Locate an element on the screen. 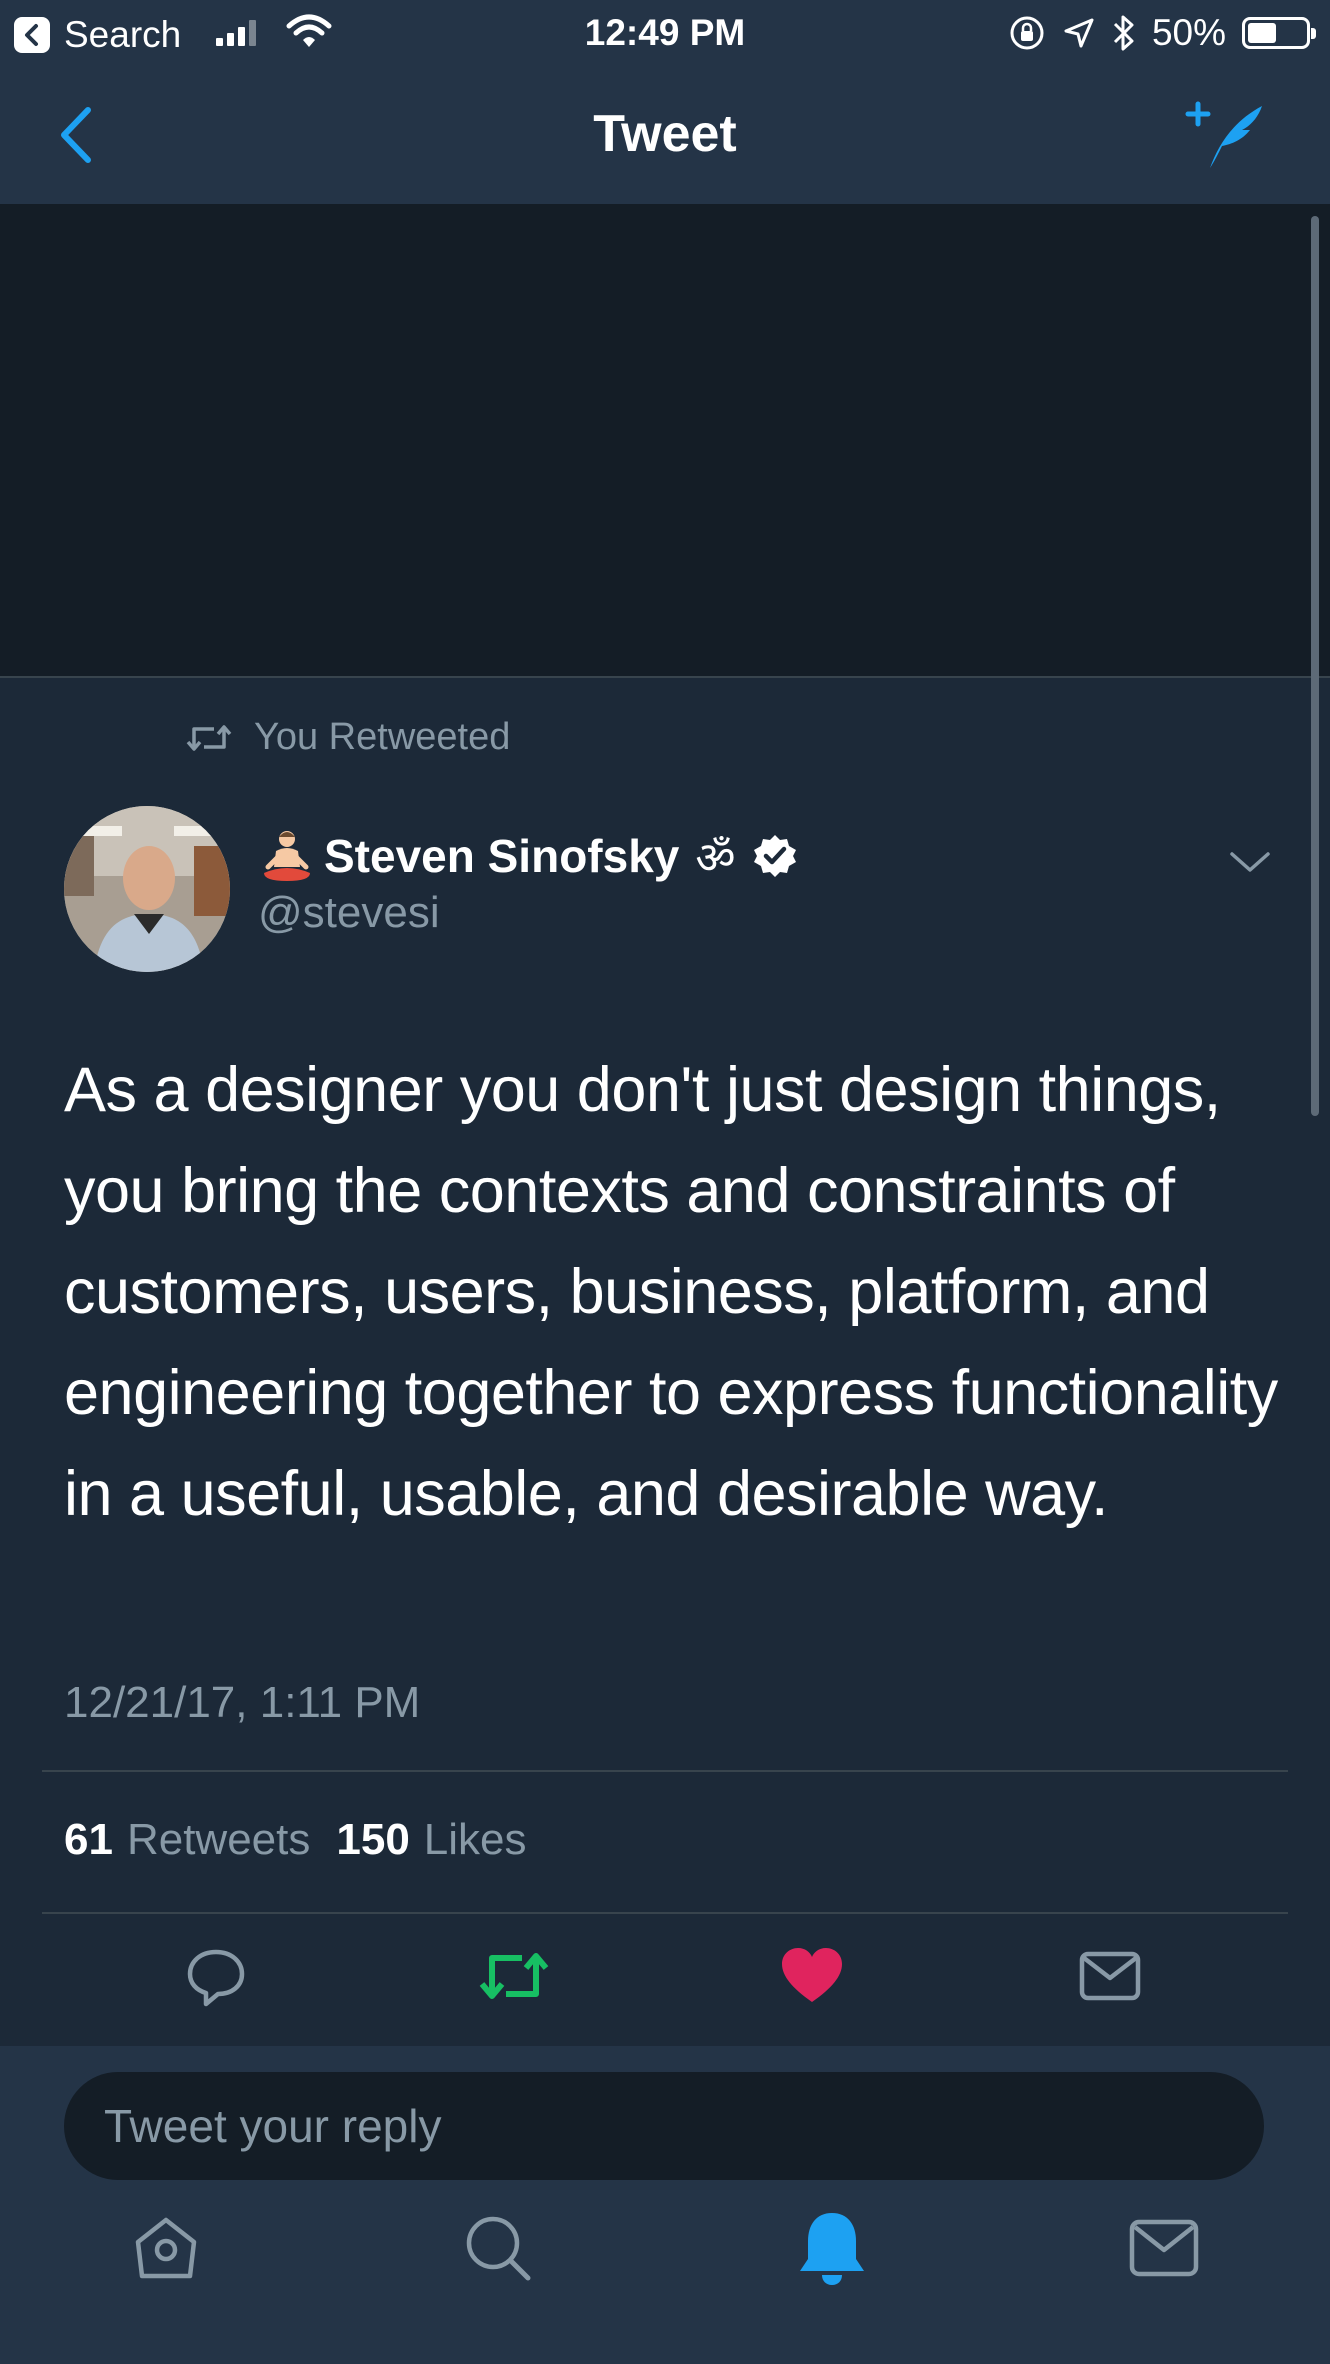 The image size is (1330, 2364). page-title: Tweet is located at coordinates (665, 134).